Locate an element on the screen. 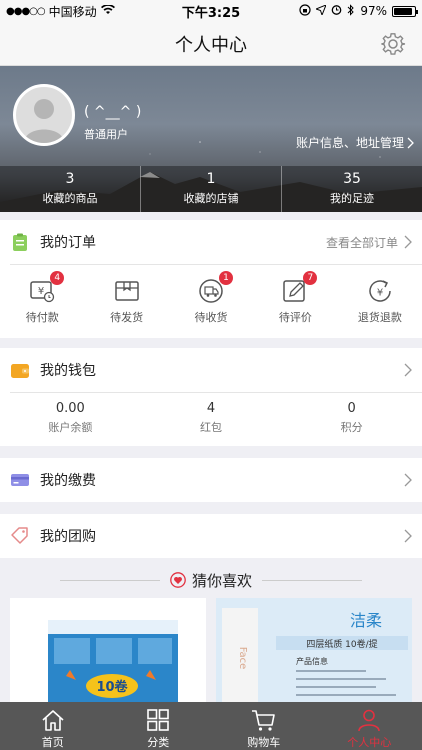  refund-icon: ¥ is located at coordinates (380, 291).